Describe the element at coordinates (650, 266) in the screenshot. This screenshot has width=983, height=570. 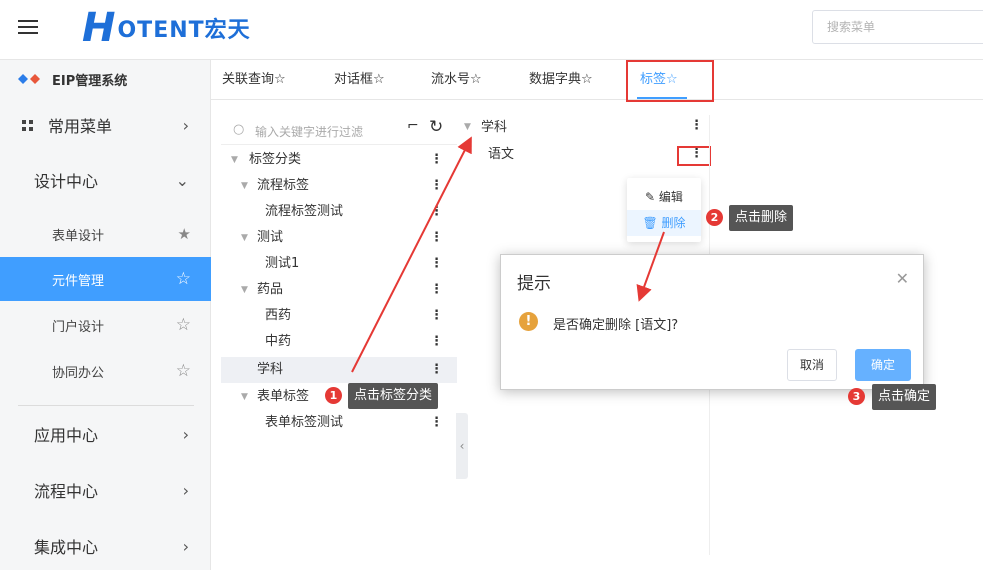
I see `arrow-step2` at that location.